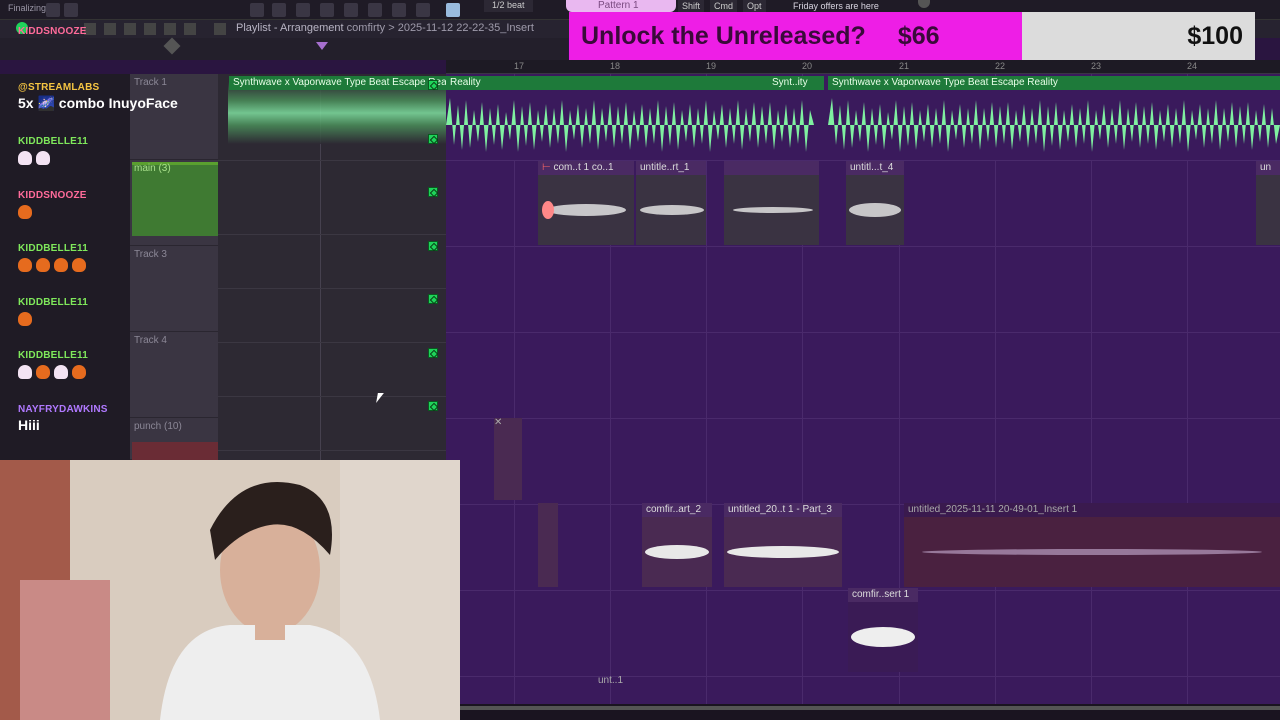 This screenshot has width=1280, height=720. What do you see at coordinates (508, 6) in the screenshot?
I see `snap-select: 1/2 beat` at bounding box center [508, 6].